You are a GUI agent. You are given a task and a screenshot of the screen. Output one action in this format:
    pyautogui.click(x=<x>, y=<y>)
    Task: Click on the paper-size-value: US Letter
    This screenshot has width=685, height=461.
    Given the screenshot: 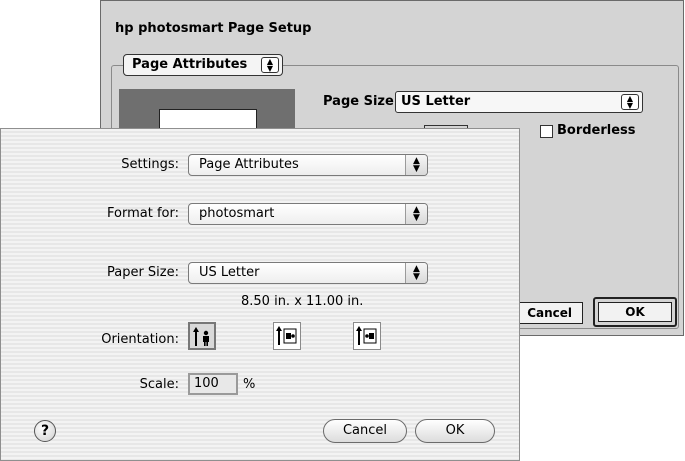 What is the action you would take?
    pyautogui.click(x=229, y=272)
    